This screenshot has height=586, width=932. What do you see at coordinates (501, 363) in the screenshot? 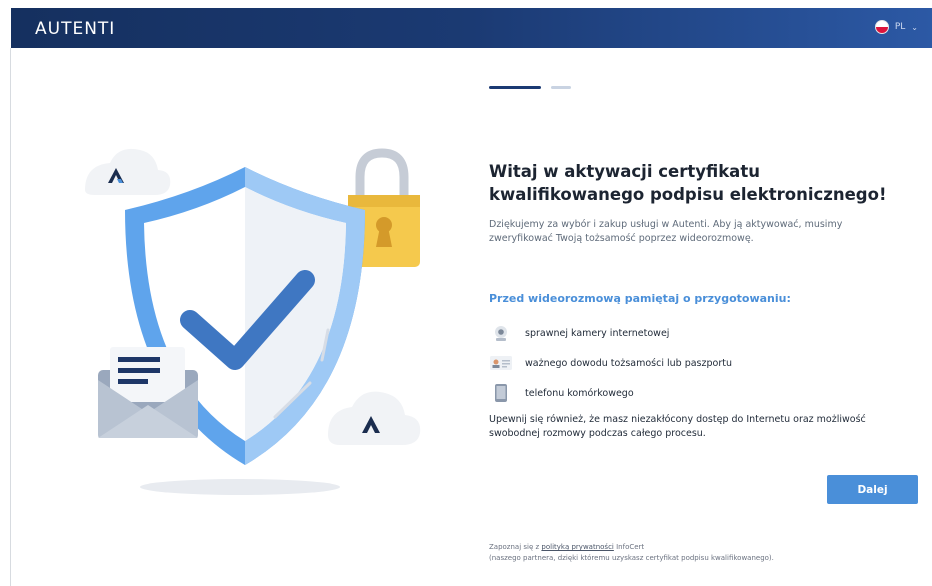
I see `id-card-icon` at bounding box center [501, 363].